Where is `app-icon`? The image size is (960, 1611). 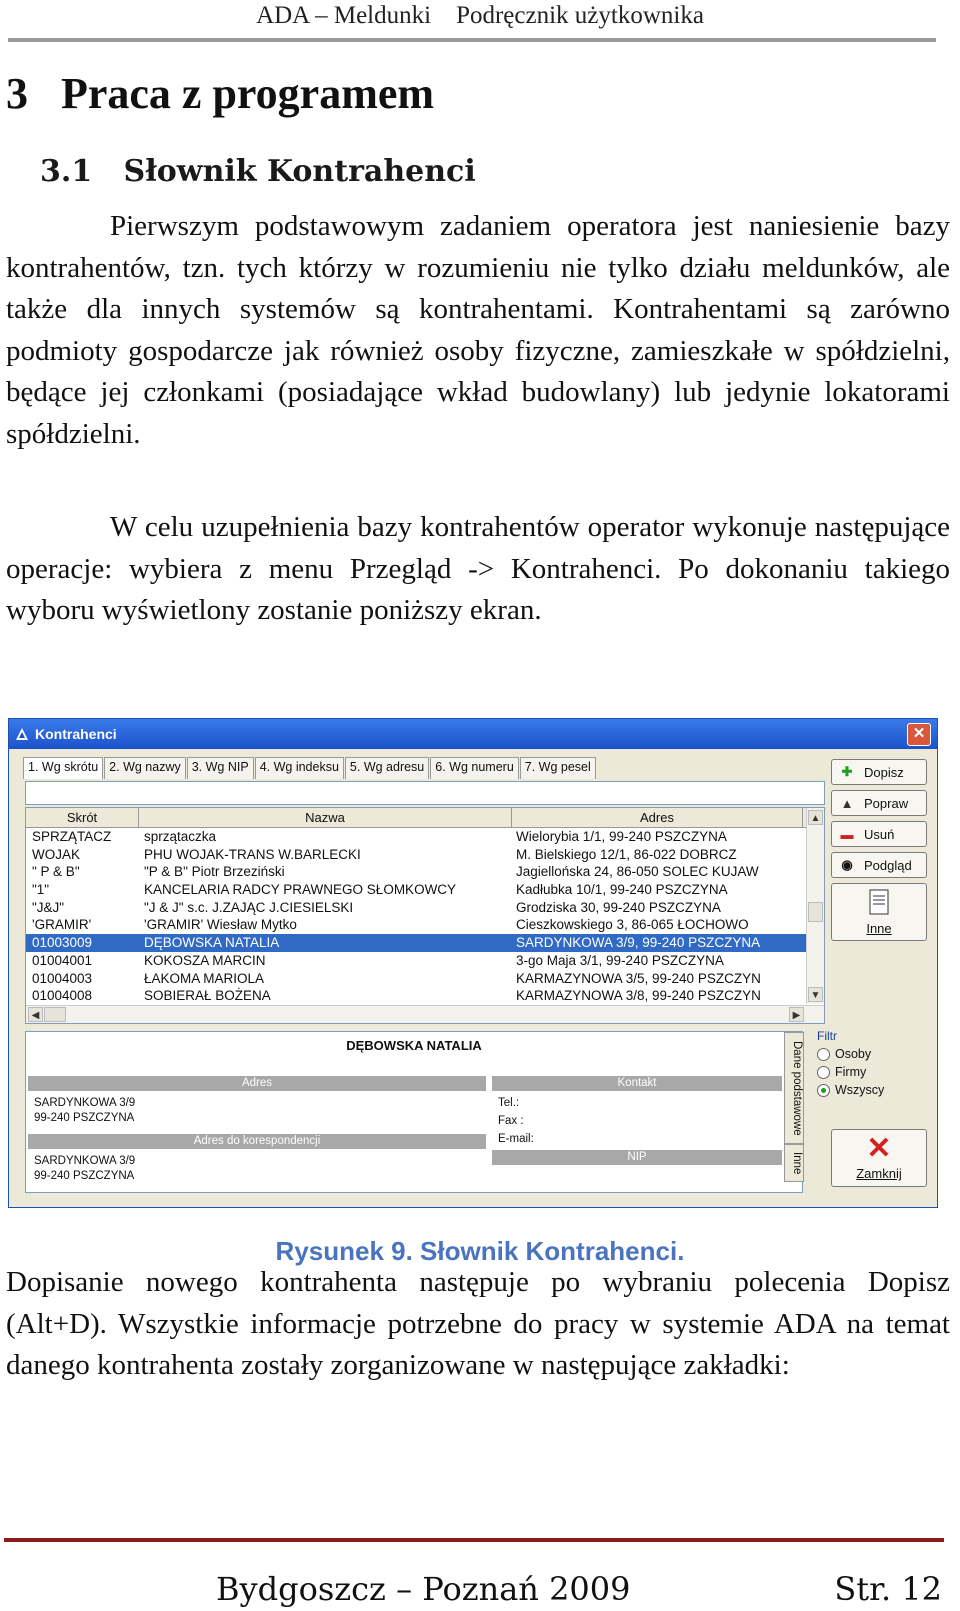
app-icon is located at coordinates (22, 734).